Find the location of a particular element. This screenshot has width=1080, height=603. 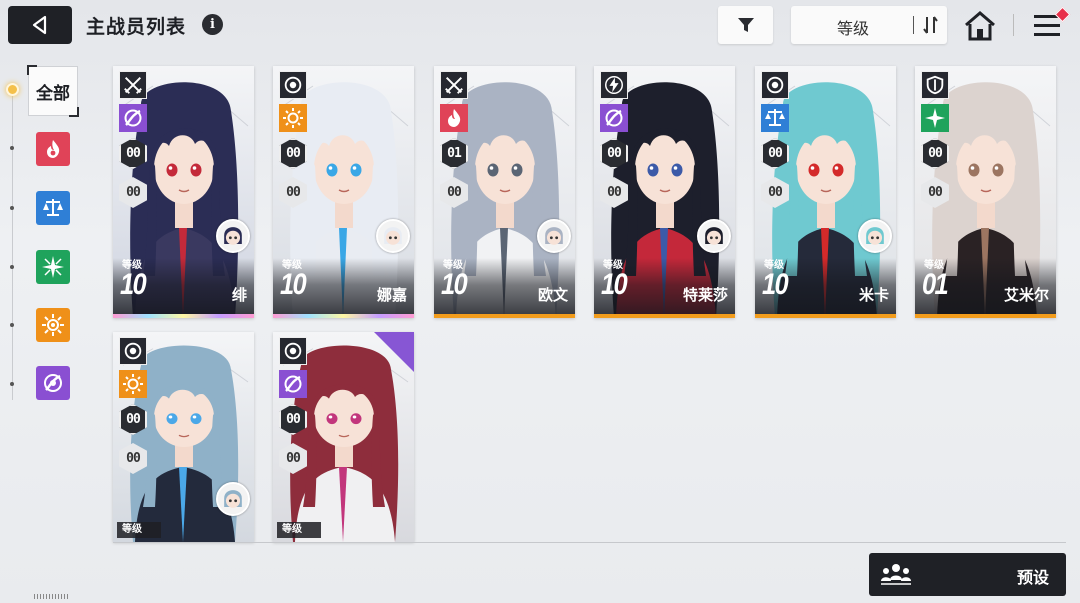

shield-icon is located at coordinates (935, 85).